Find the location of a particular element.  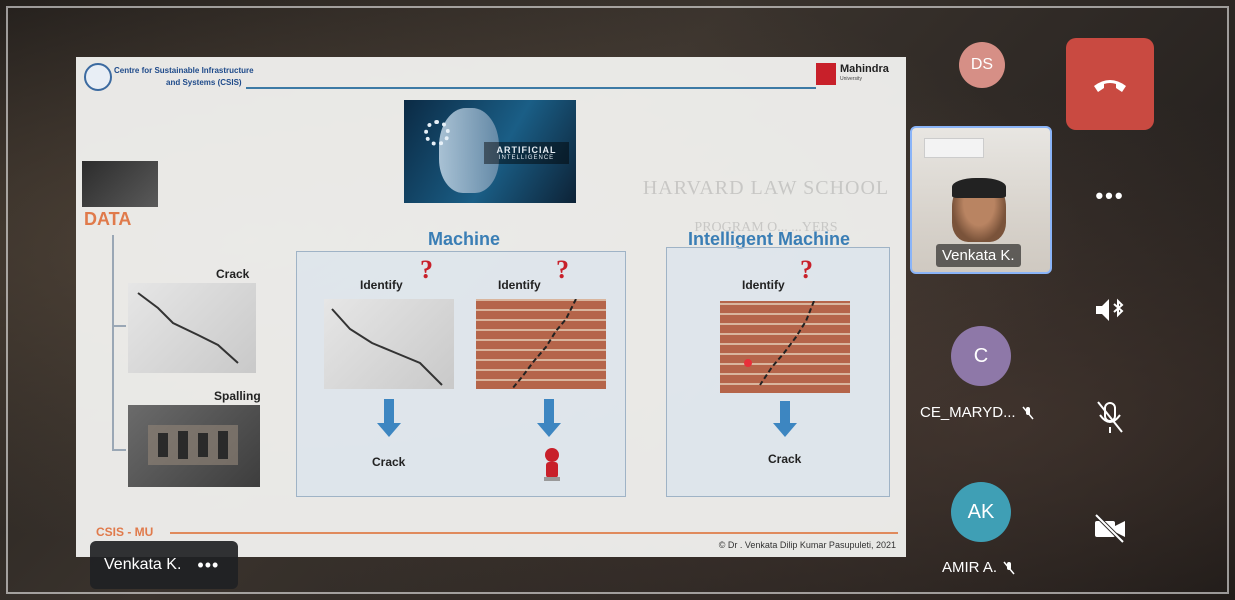

presenter-more-icon: ••• is located at coordinates (208, 565).